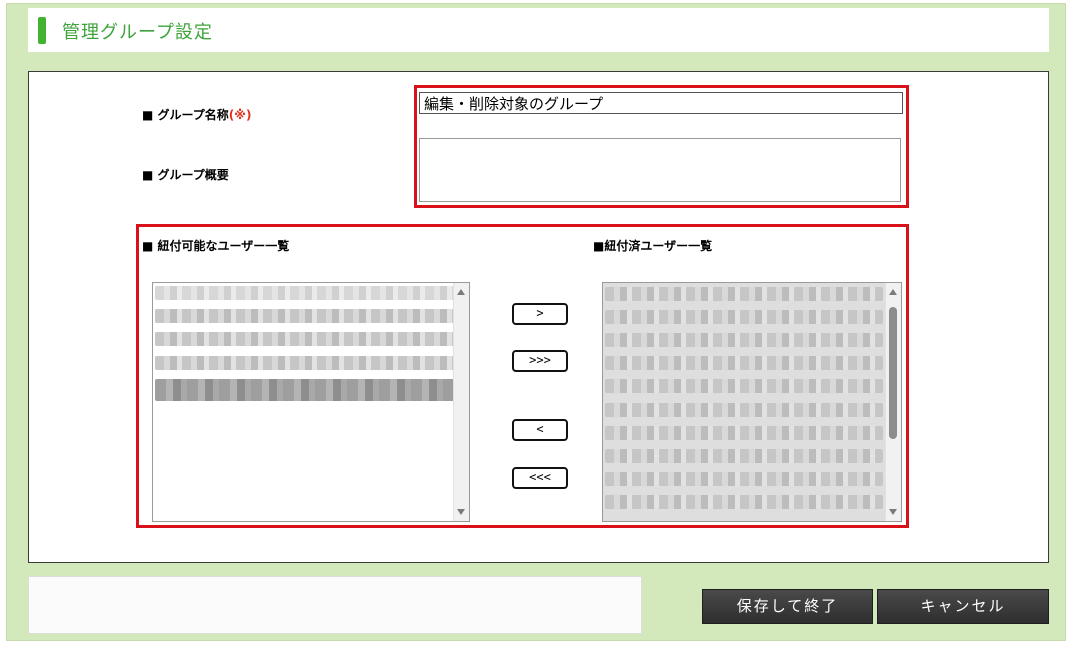  I want to click on group-desc-label: ■ グループ概要, so click(185, 175).